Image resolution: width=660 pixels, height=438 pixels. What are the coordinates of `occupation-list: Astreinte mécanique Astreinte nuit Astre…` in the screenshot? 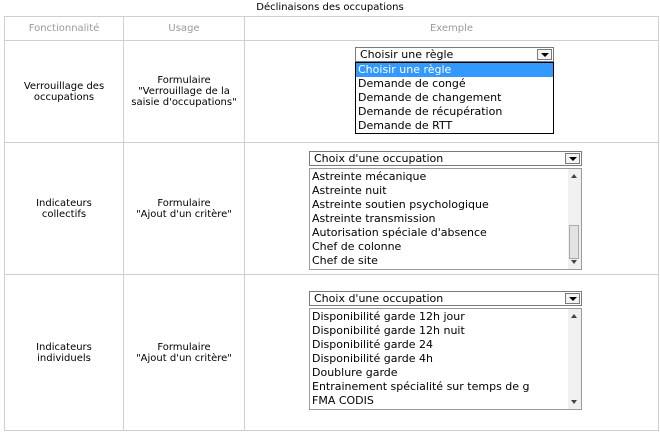 It's located at (445, 219).